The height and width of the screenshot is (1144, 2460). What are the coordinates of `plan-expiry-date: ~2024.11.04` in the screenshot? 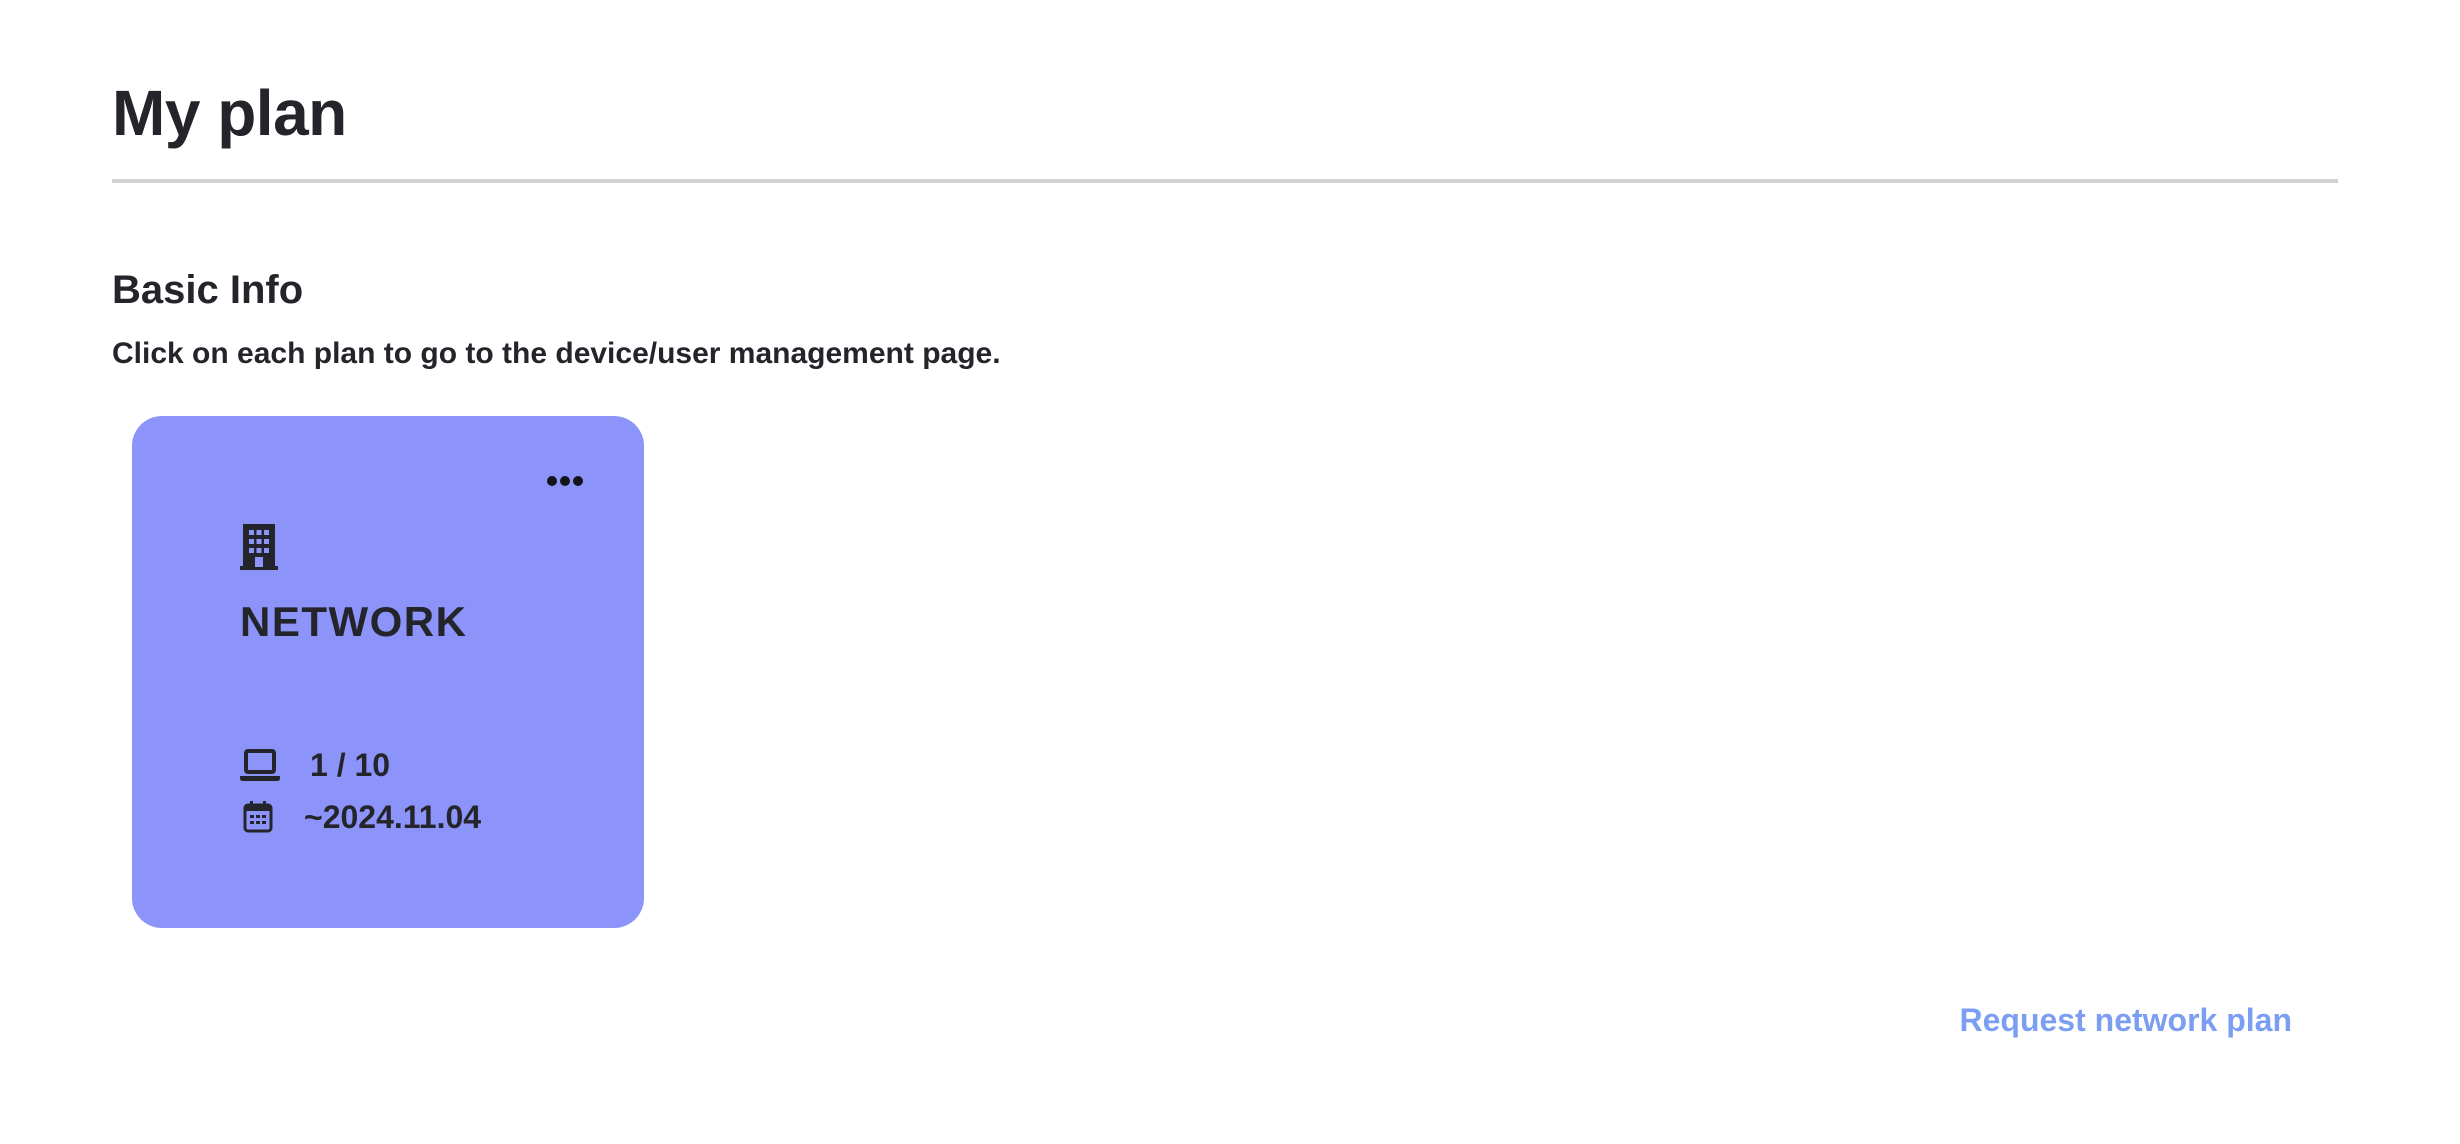 It's located at (393, 817).